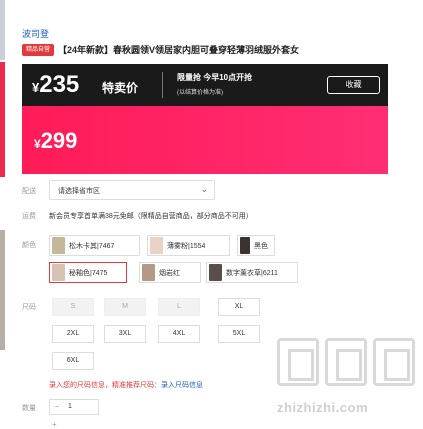  I want to click on color-option-label: 数字薰衣草|6211, so click(252, 273).